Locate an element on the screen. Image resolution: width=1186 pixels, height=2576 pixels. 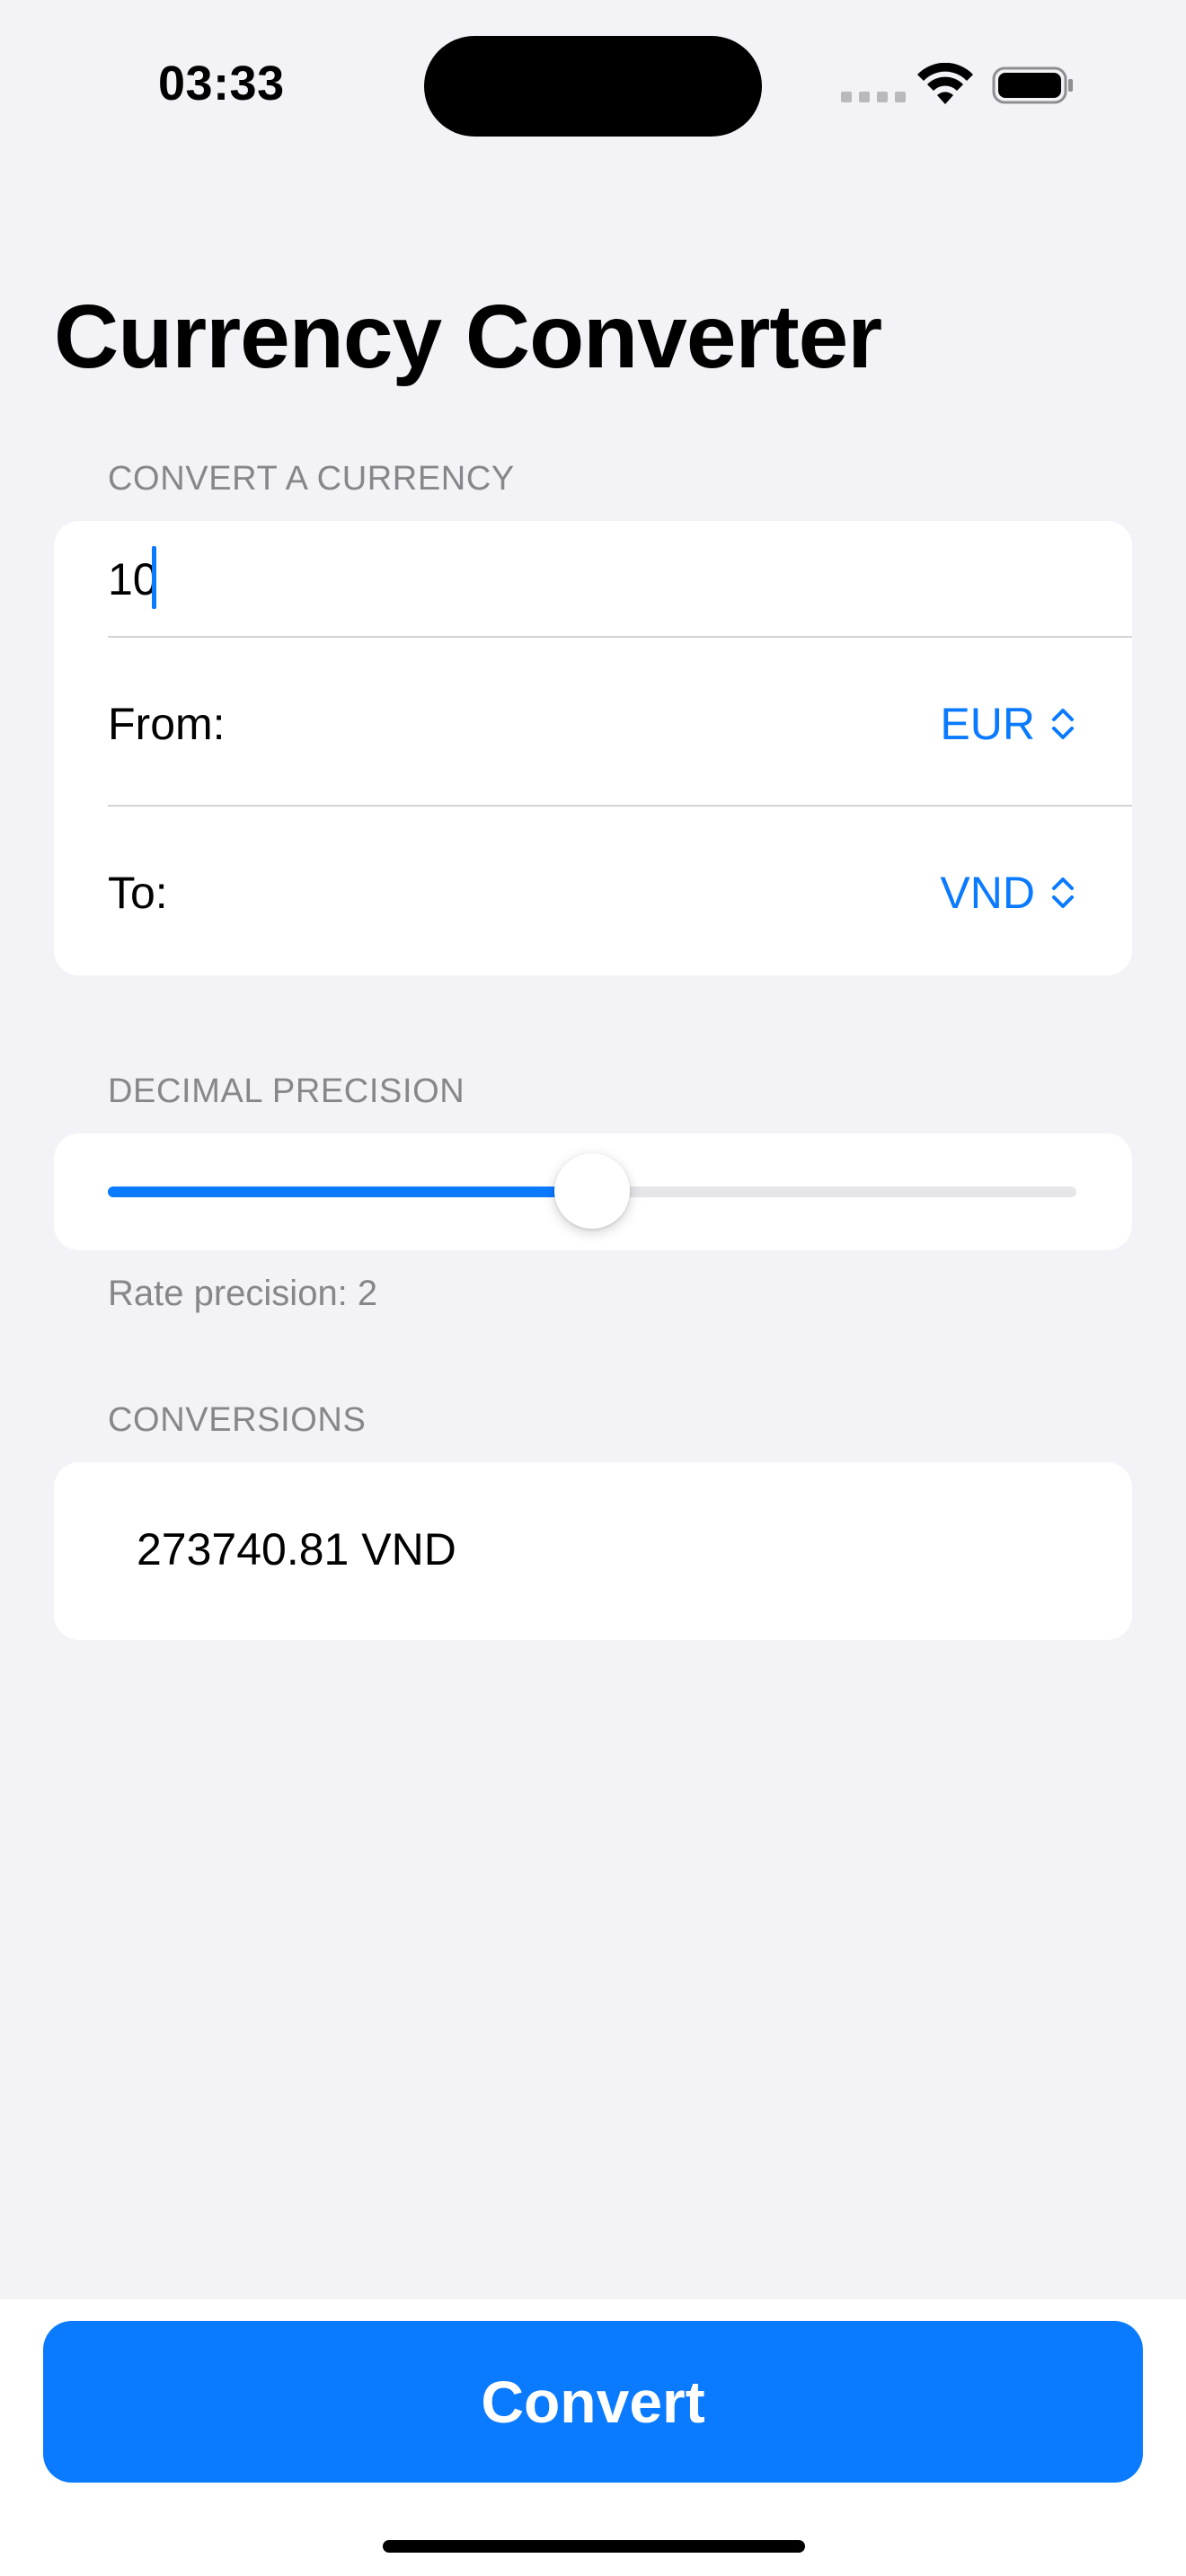
to-label: To: is located at coordinates (138, 893).